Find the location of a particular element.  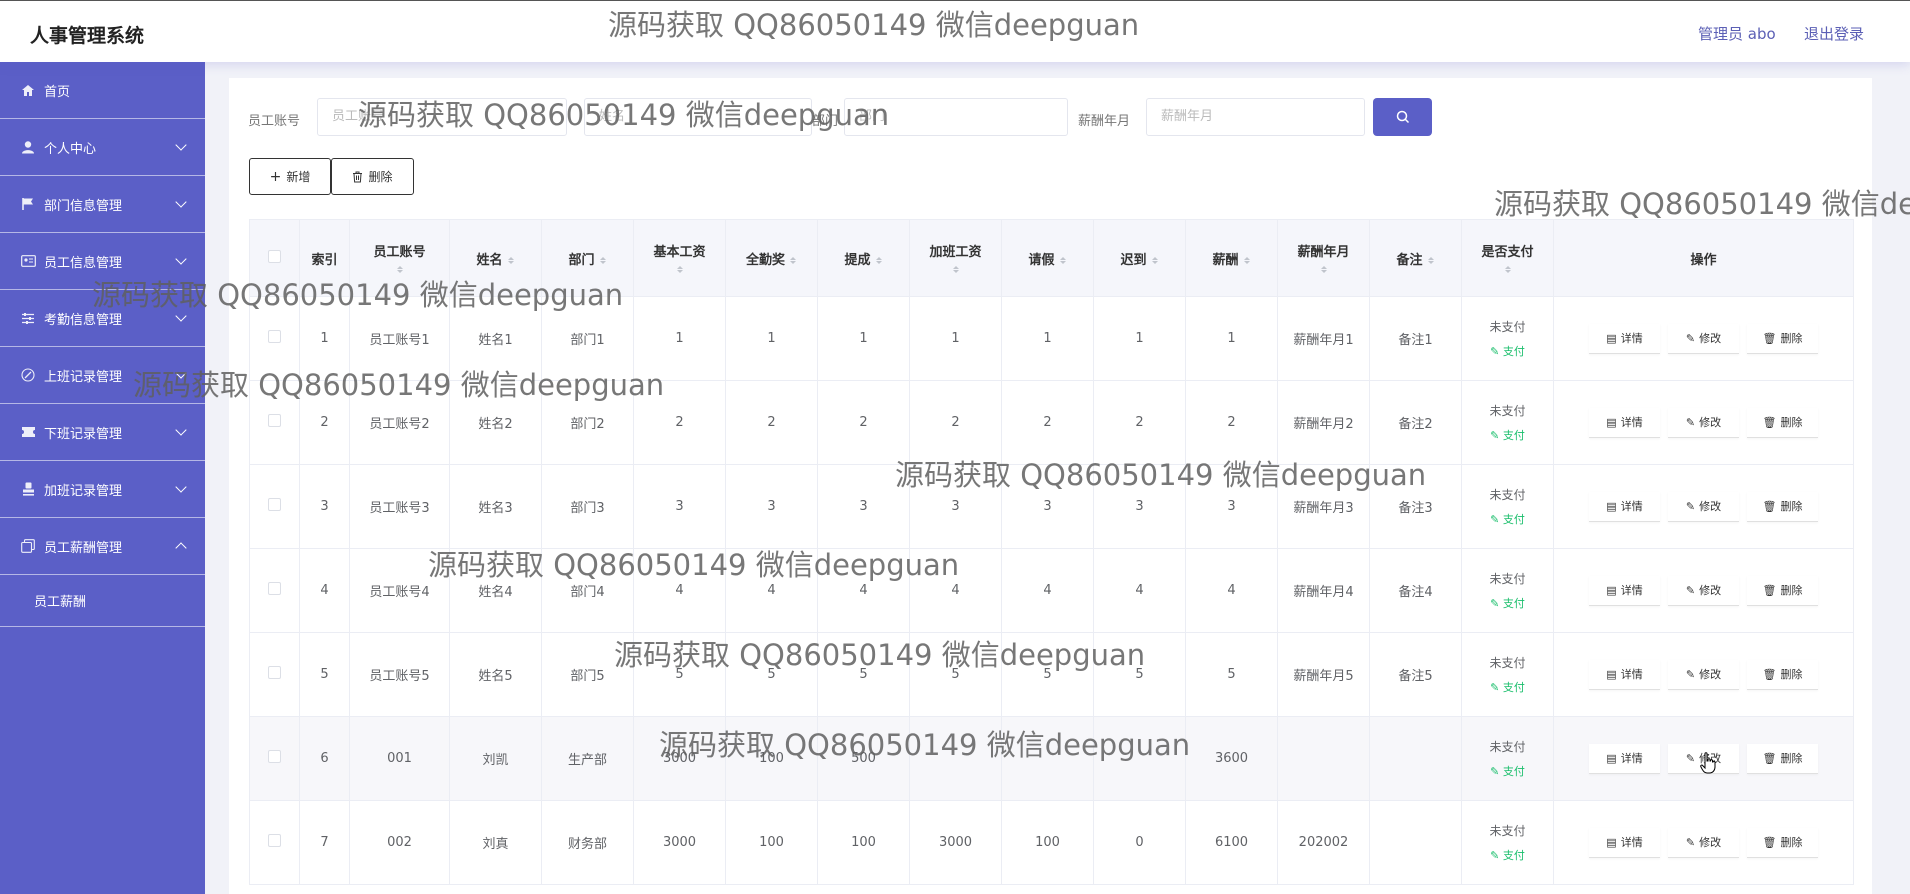

sidebar-item-department: 部门信息管理 is located at coordinates (102, 204).